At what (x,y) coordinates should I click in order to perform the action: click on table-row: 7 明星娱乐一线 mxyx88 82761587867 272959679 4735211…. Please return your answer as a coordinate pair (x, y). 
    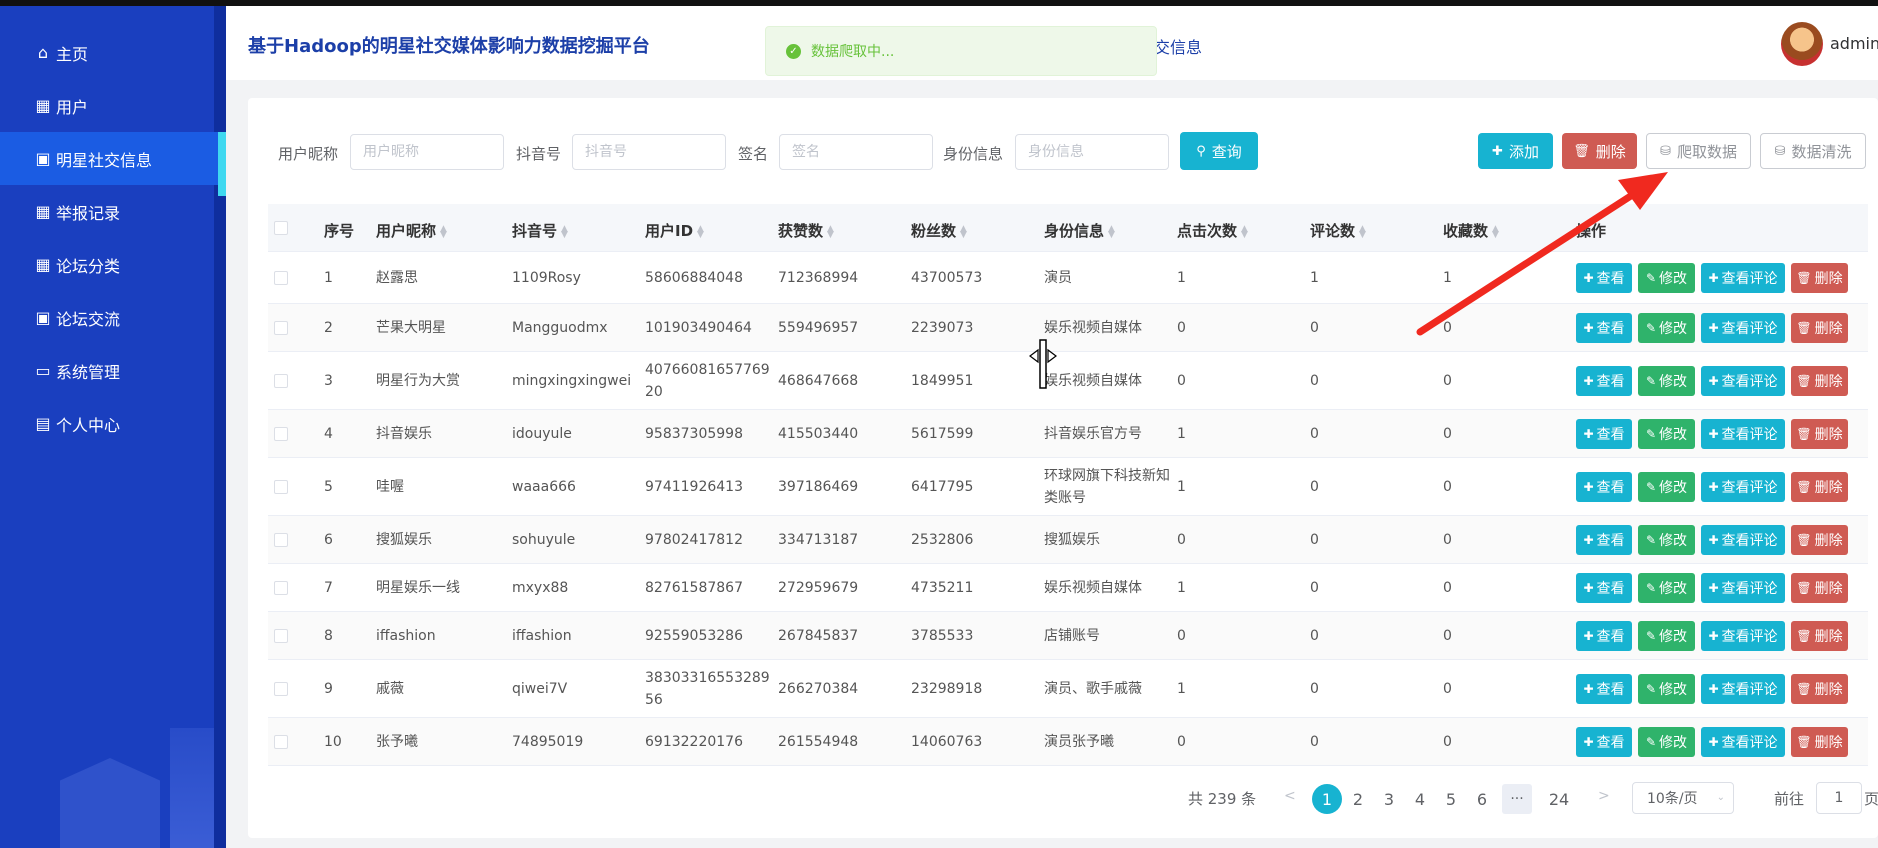
    Looking at the image, I should click on (1068, 588).